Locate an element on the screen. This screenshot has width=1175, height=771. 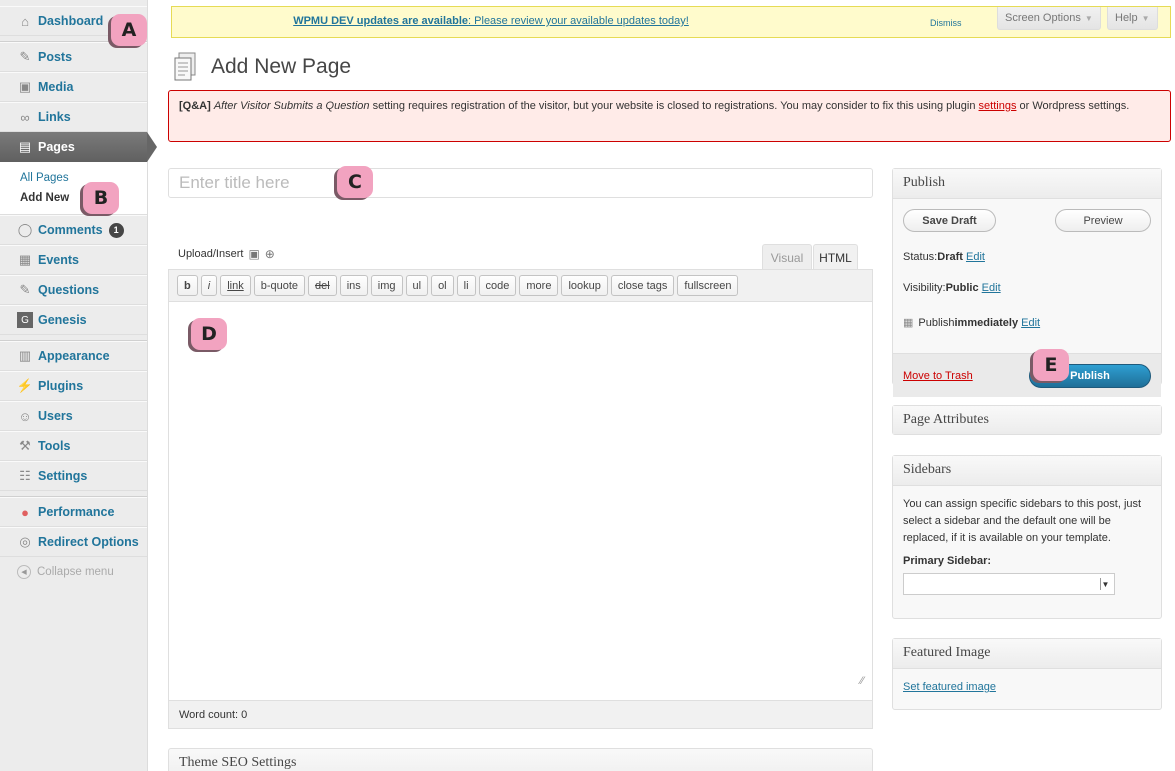
lookup-button: lookup is located at coordinates (584, 285).